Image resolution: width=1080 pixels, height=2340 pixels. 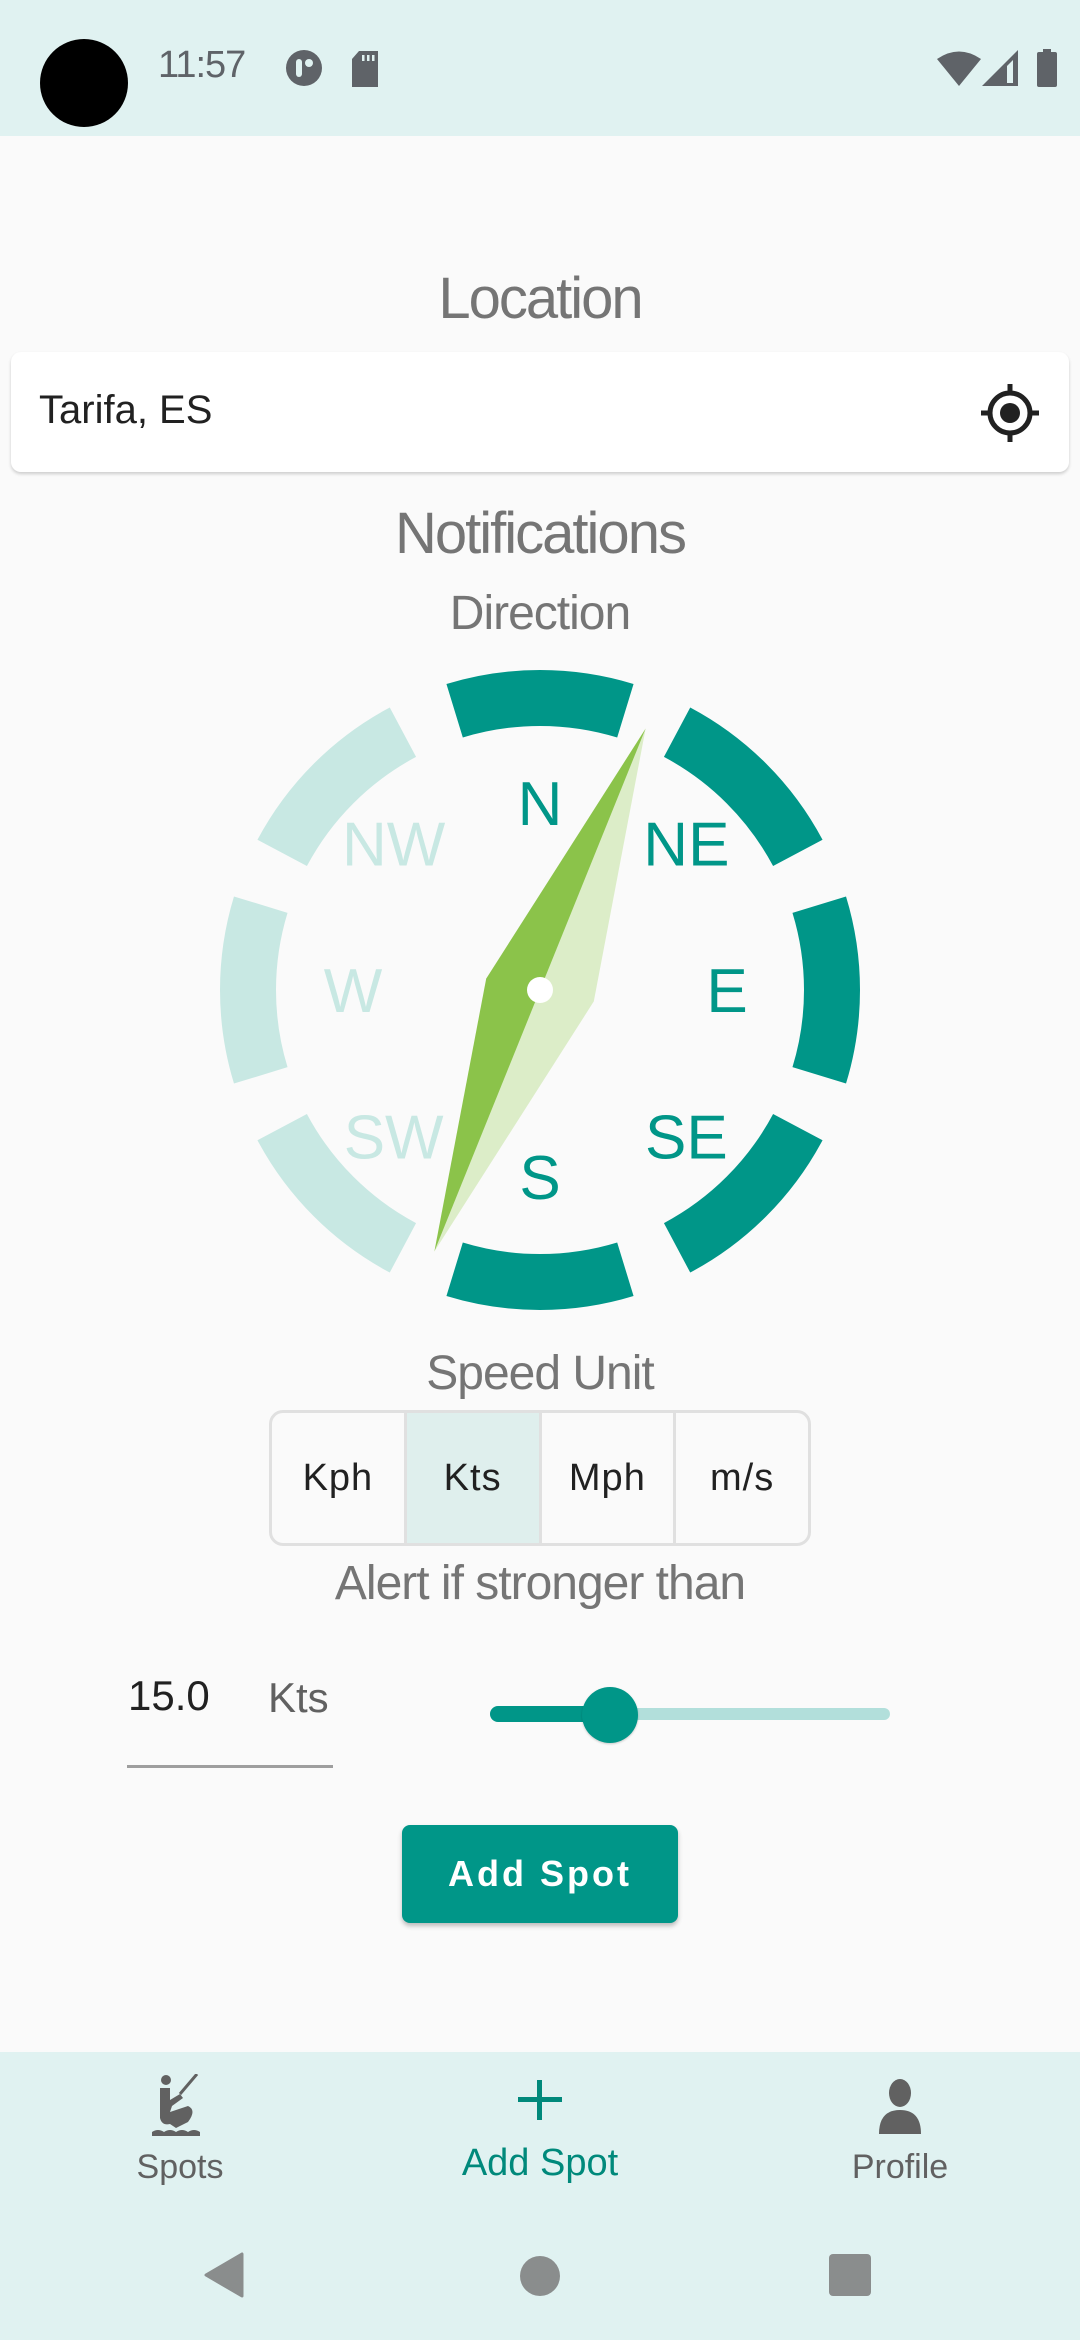 What do you see at coordinates (609, 1478) in the screenshot?
I see `unit-button-mph: Mph` at bounding box center [609, 1478].